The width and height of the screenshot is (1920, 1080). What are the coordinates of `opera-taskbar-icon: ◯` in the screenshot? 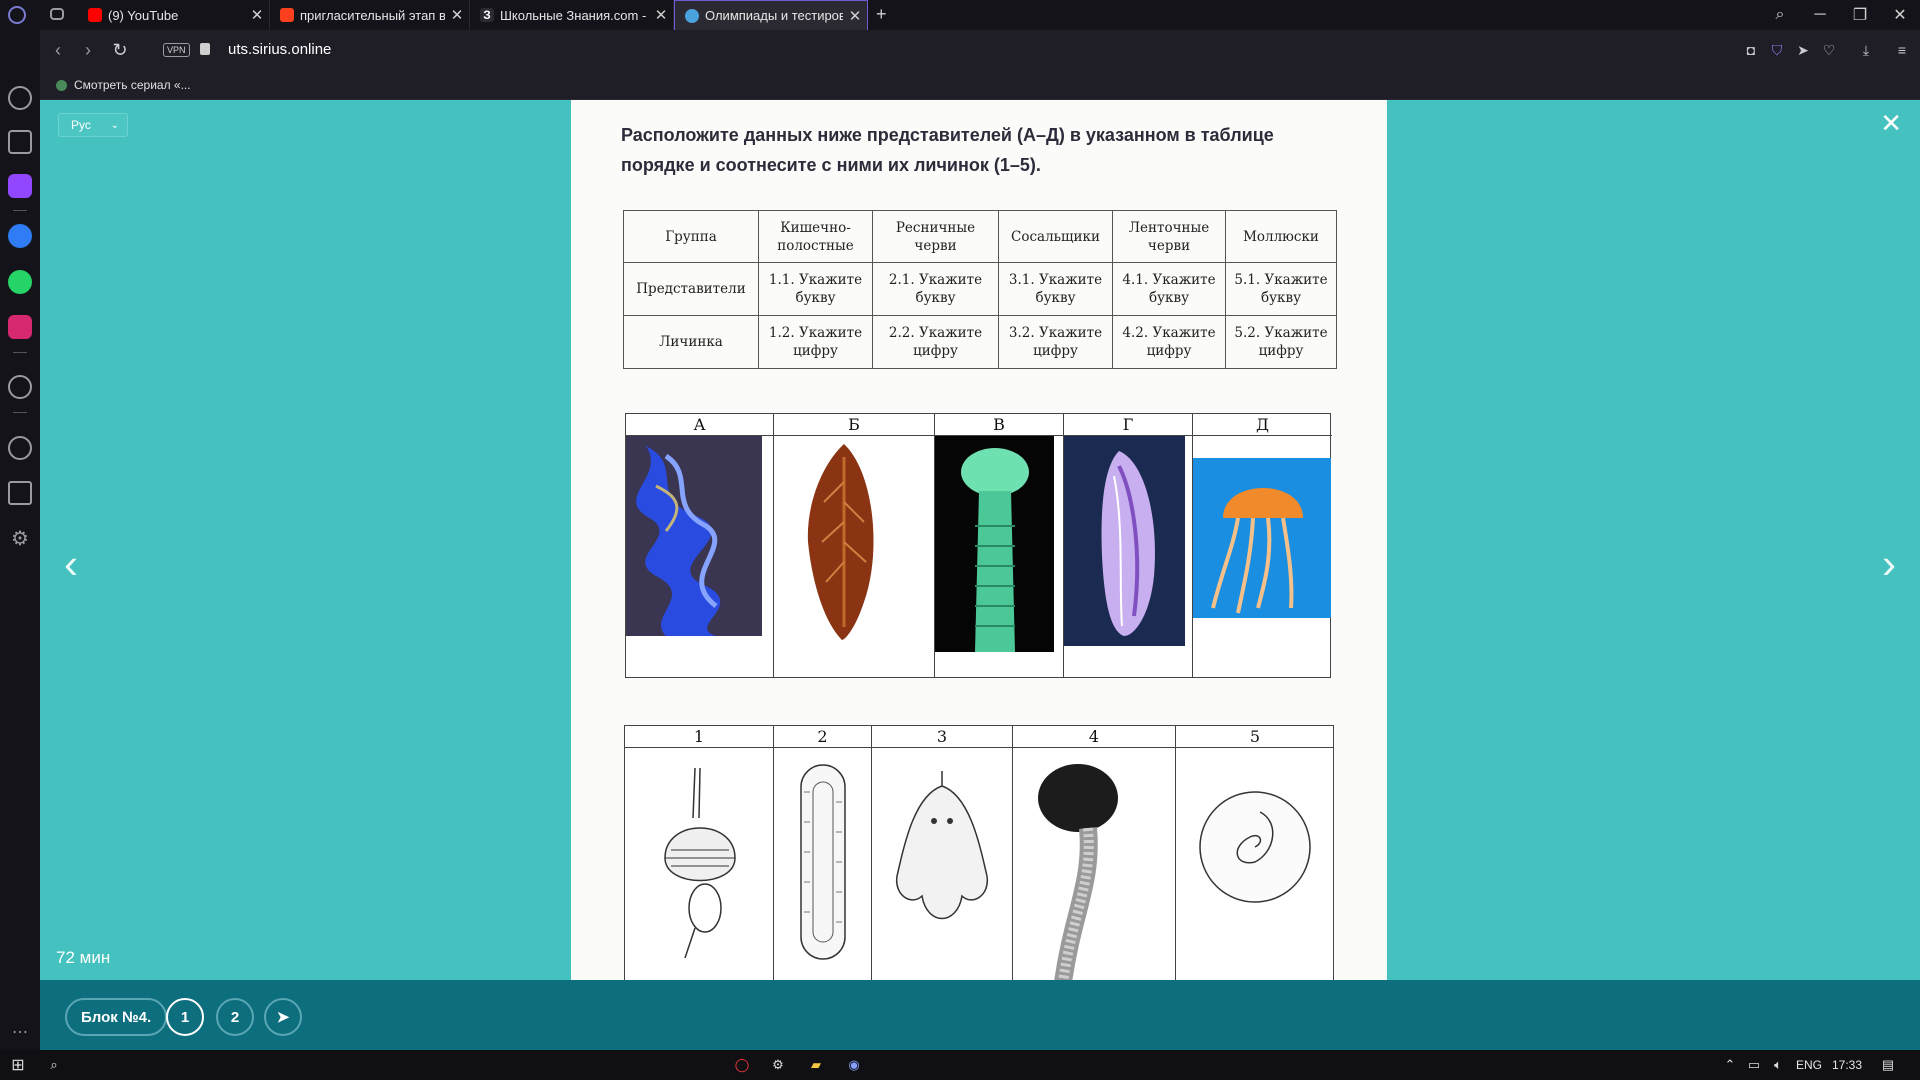 It's located at (742, 1065).